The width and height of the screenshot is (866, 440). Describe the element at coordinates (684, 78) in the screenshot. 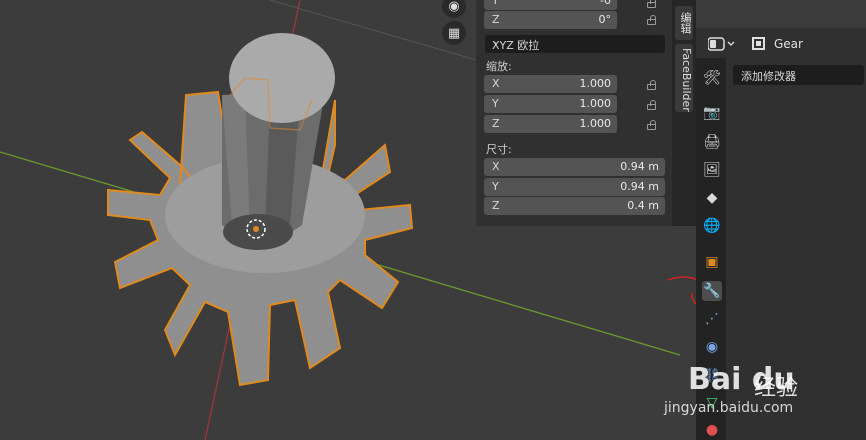

I see `tab-facebuilder: FaceBuilder` at that location.